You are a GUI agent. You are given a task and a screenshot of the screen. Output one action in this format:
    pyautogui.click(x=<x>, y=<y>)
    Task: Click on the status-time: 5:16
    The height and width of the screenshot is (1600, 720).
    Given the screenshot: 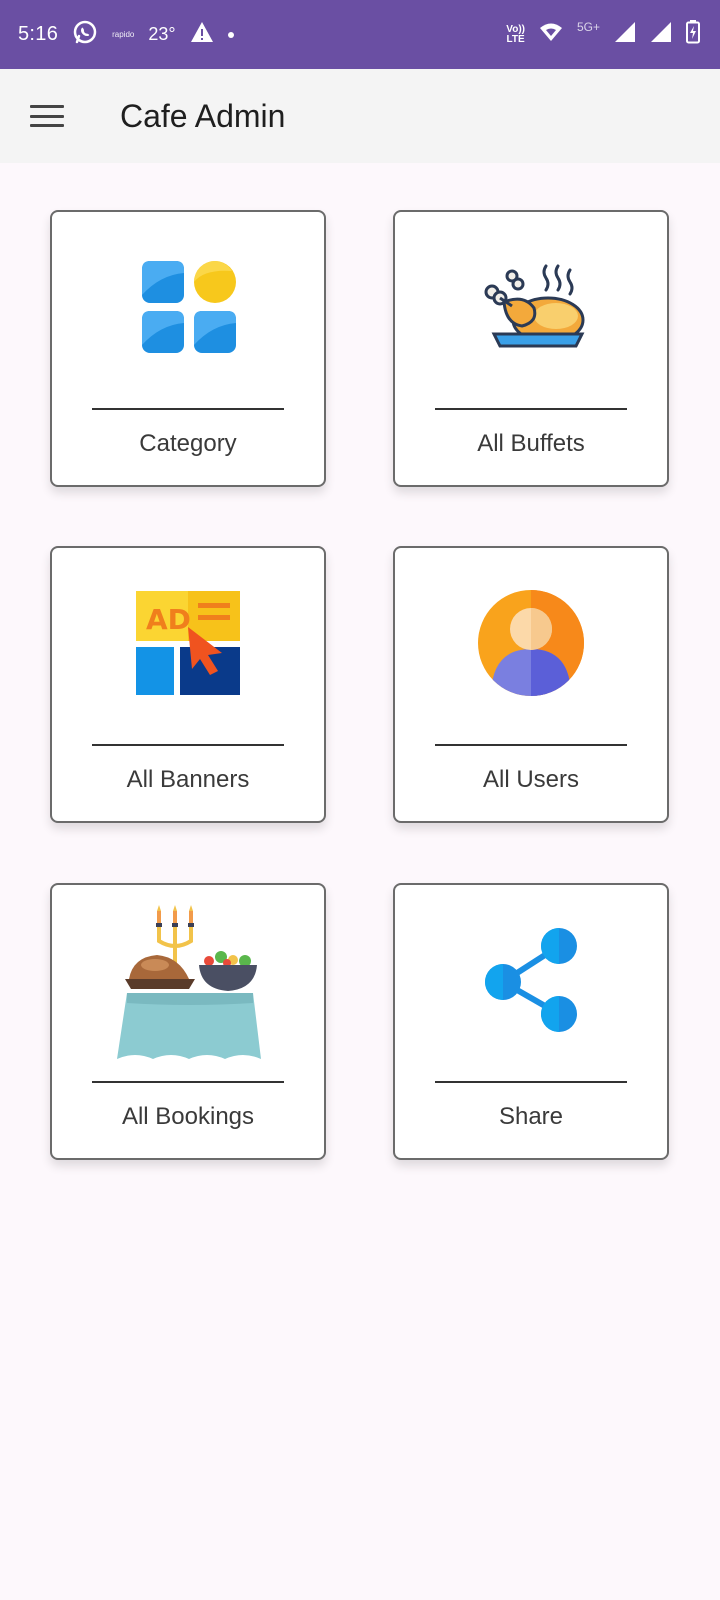 What is the action you would take?
    pyautogui.click(x=38, y=34)
    